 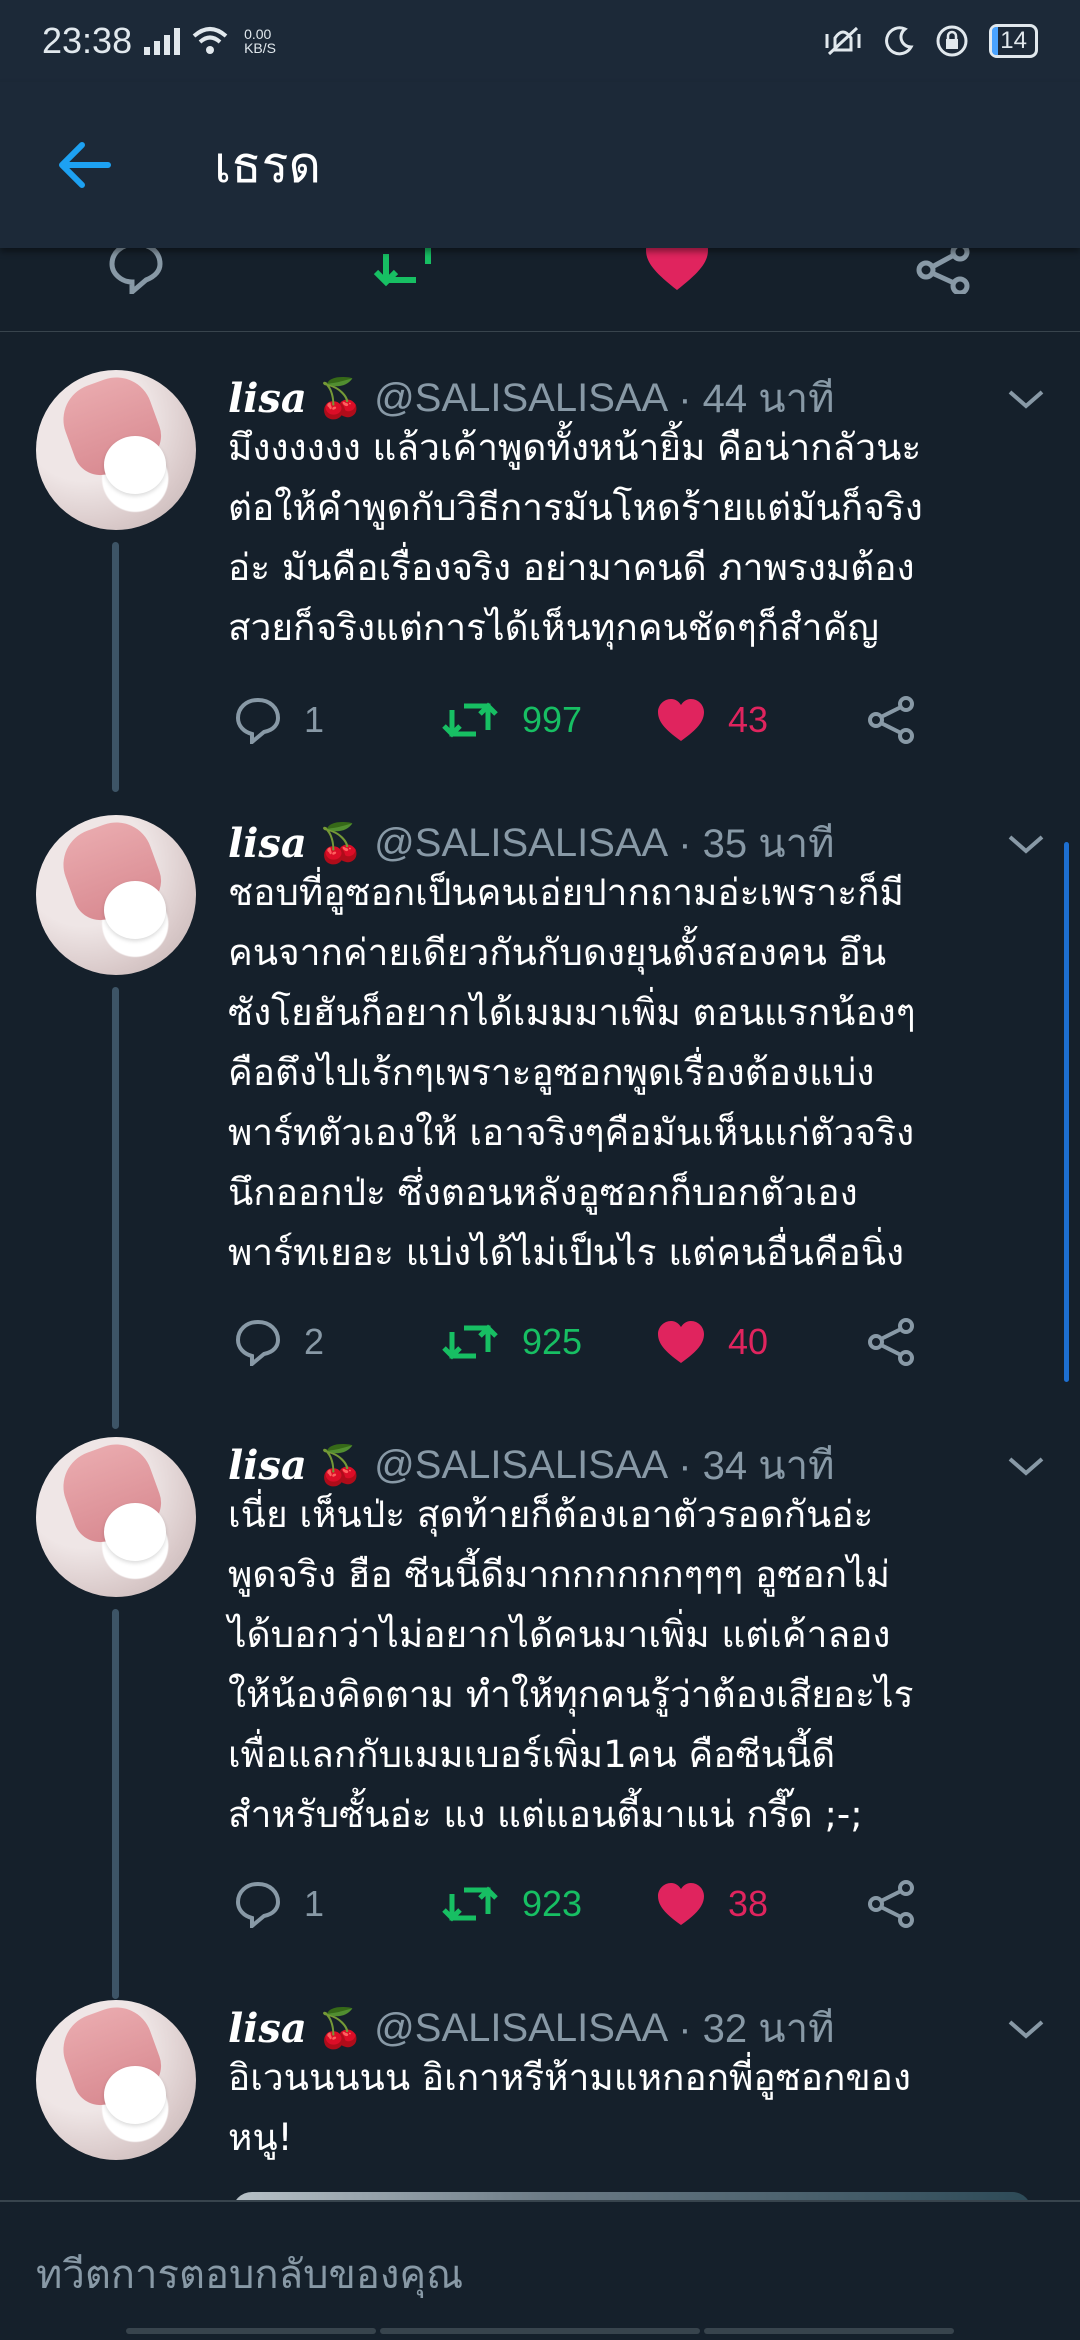 I want to click on vibrate-icon, so click(x=843, y=41).